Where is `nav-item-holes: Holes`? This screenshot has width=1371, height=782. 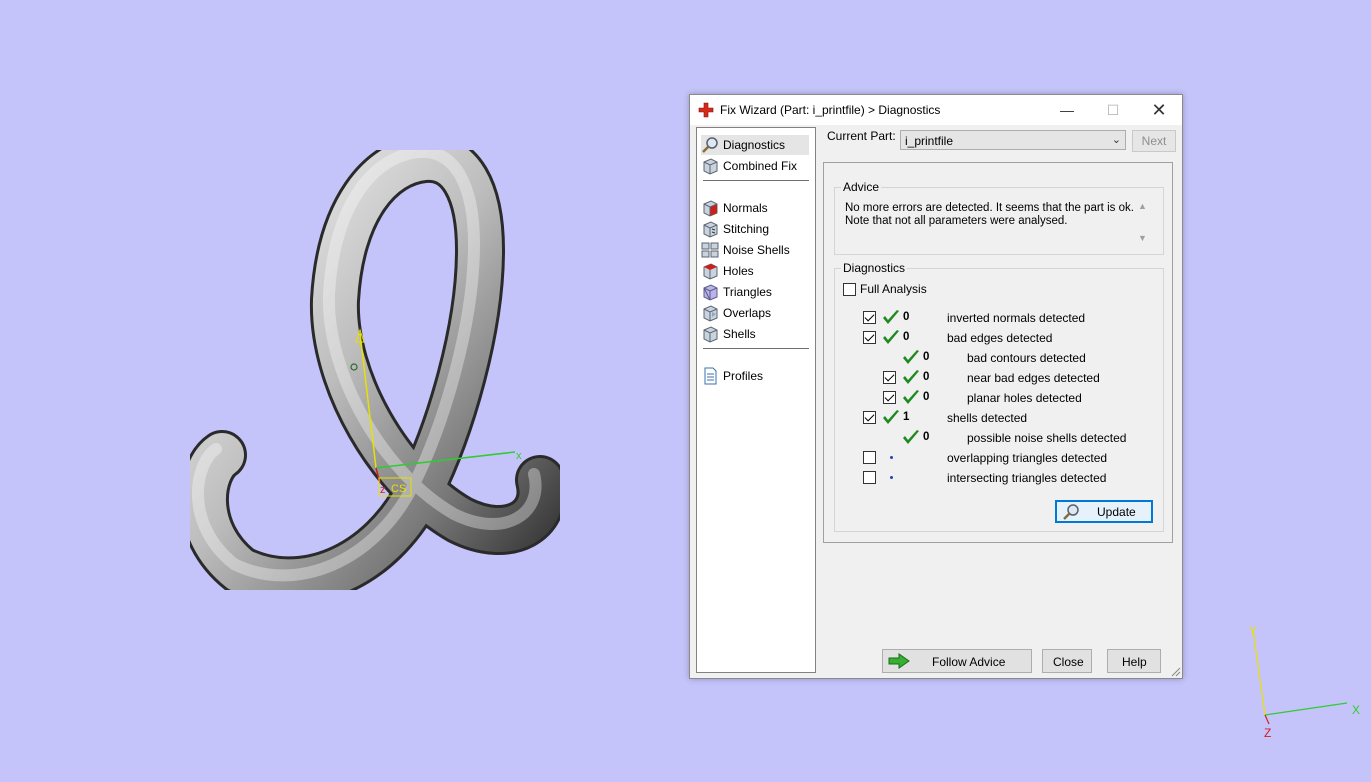
nav-item-holes: Holes is located at coordinates (755, 271).